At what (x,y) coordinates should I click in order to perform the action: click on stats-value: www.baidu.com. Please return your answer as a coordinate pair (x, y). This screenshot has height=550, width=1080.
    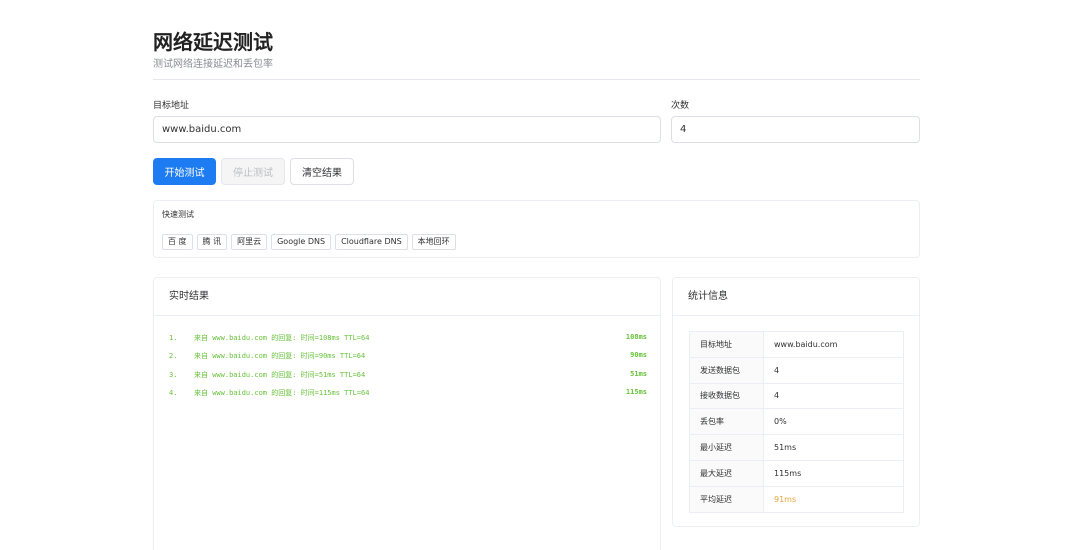
    Looking at the image, I should click on (833, 344).